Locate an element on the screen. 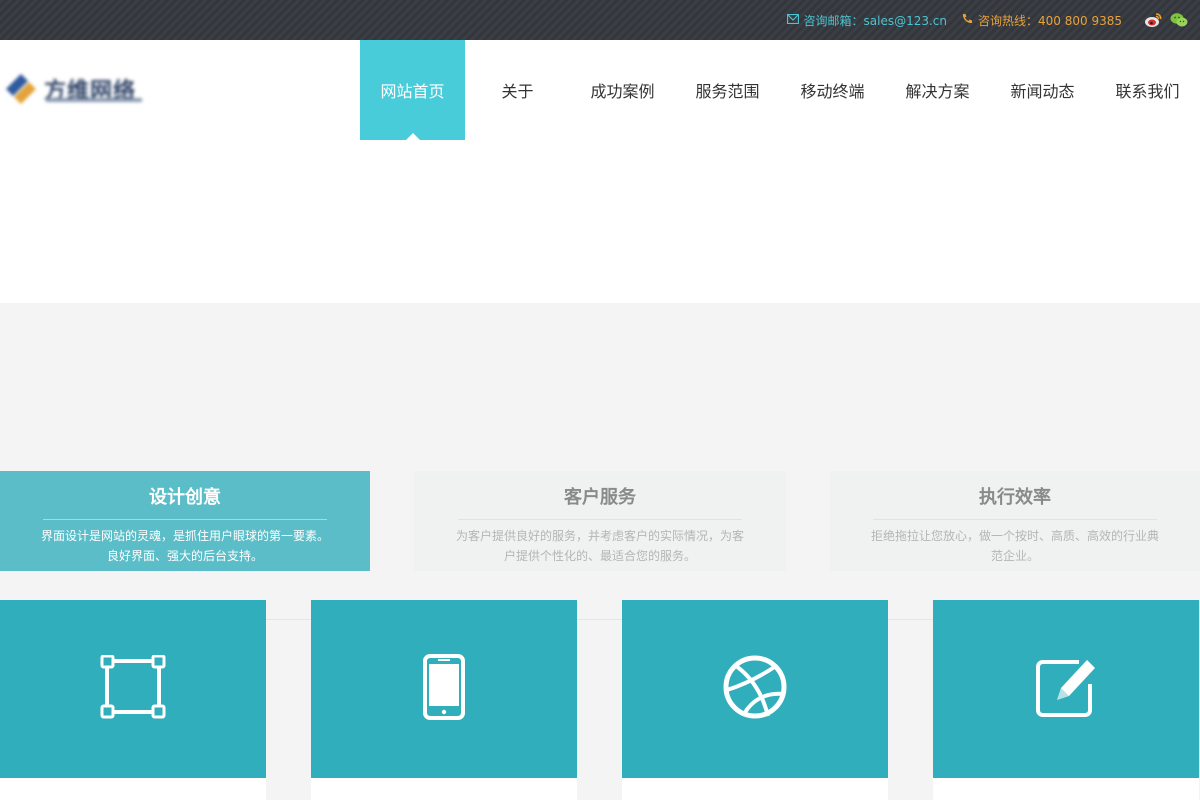  service-card-edit is located at coordinates (1066, 689).